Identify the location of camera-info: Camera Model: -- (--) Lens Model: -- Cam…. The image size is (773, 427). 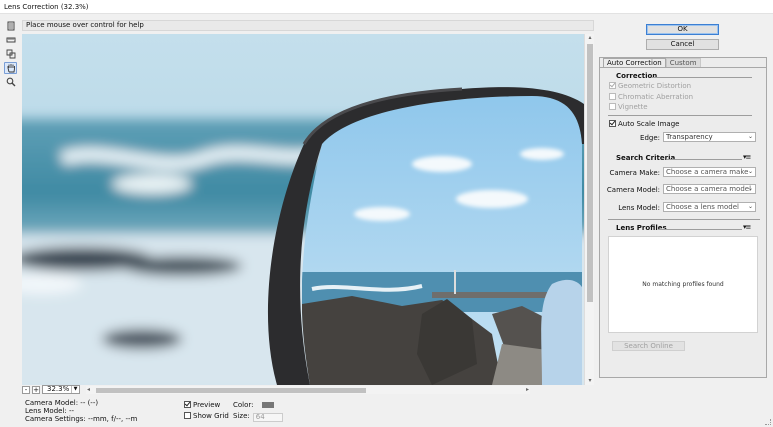
(81, 411).